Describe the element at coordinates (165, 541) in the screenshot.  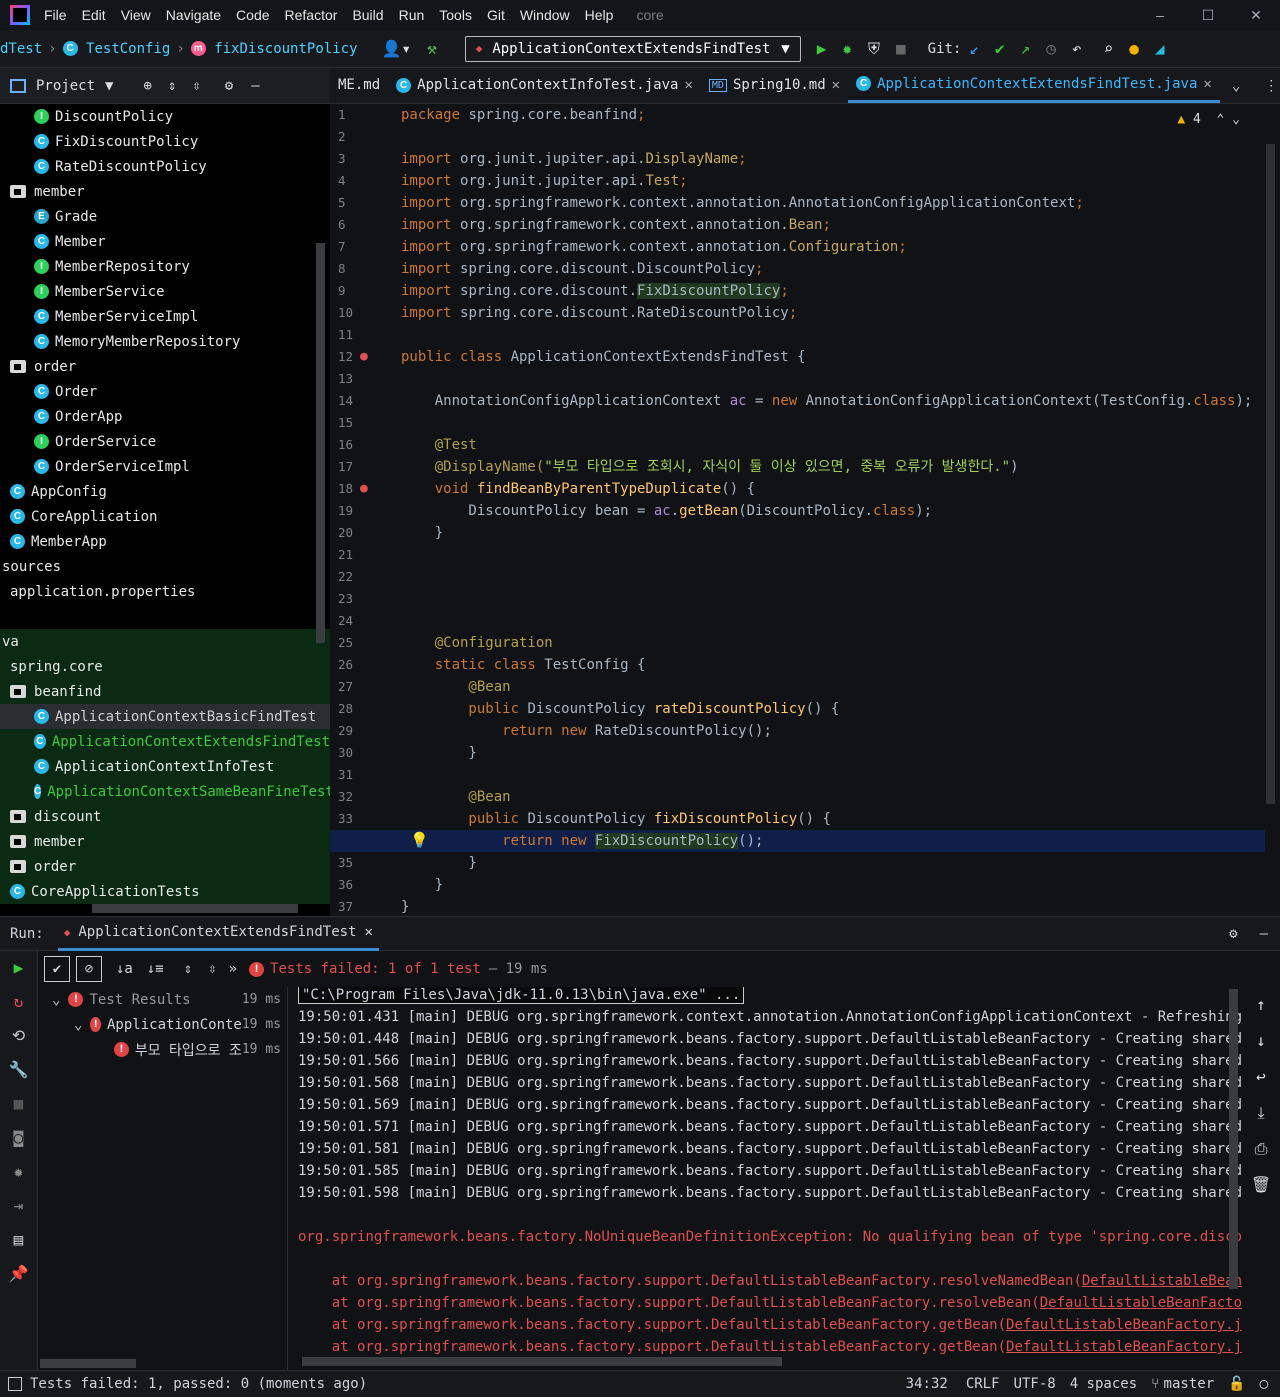
I see `project-tree-node: C MemberApp` at that location.